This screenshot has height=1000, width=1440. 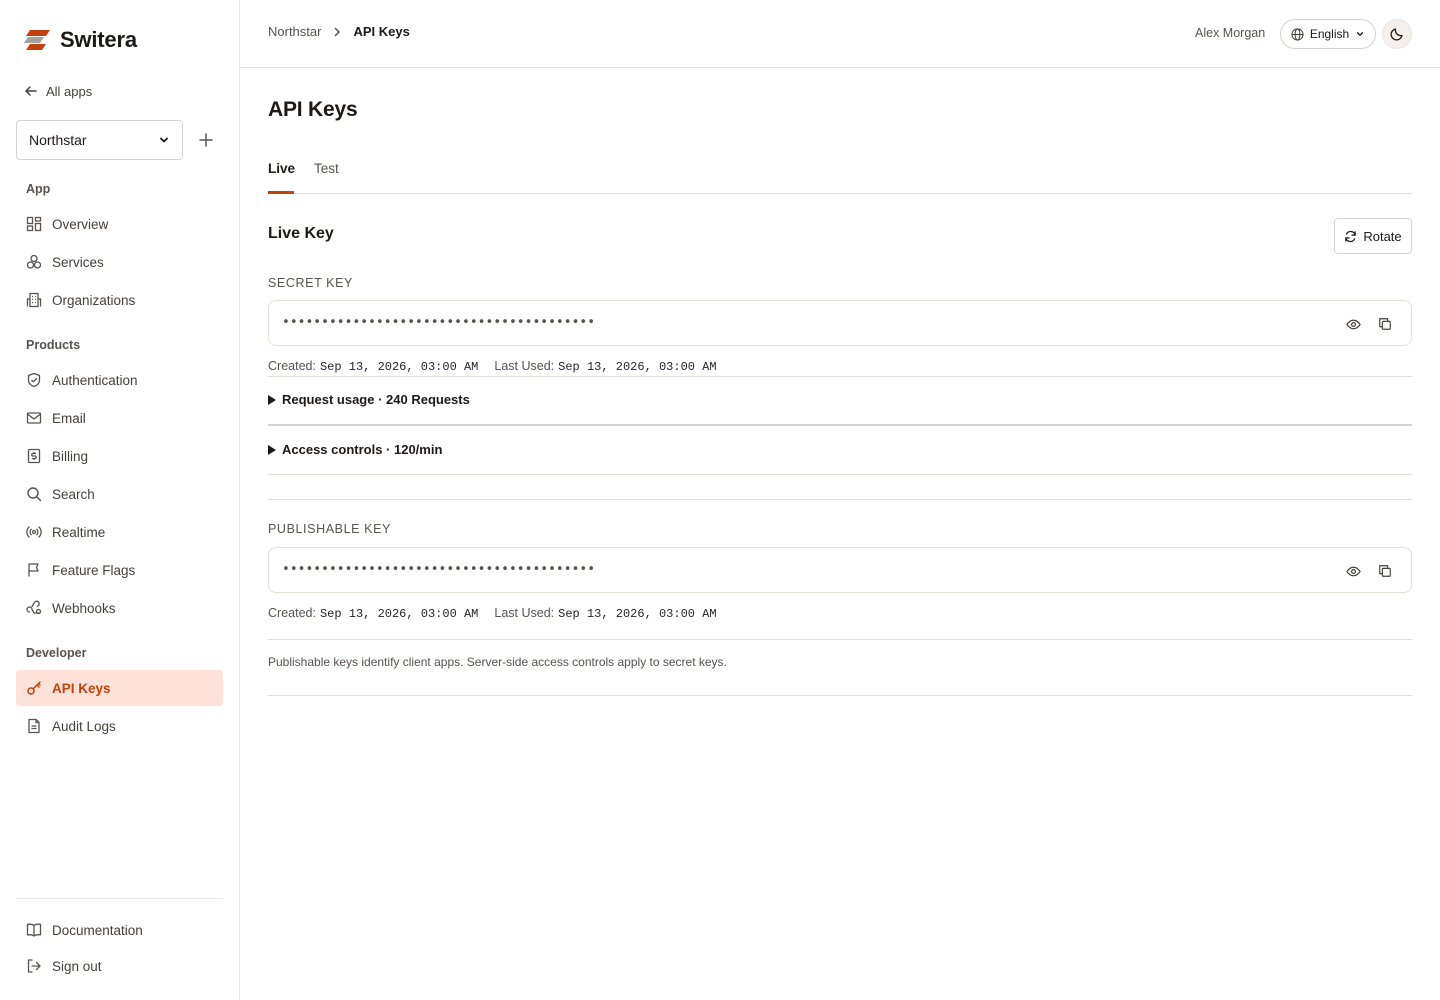 I want to click on file-icon, so click(x=34, y=726).